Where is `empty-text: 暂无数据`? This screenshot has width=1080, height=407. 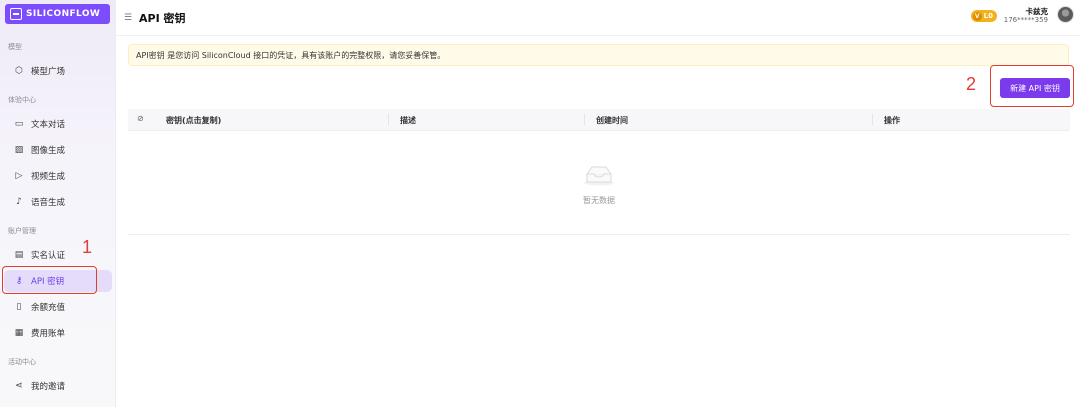 empty-text: 暂无数据 is located at coordinates (599, 200).